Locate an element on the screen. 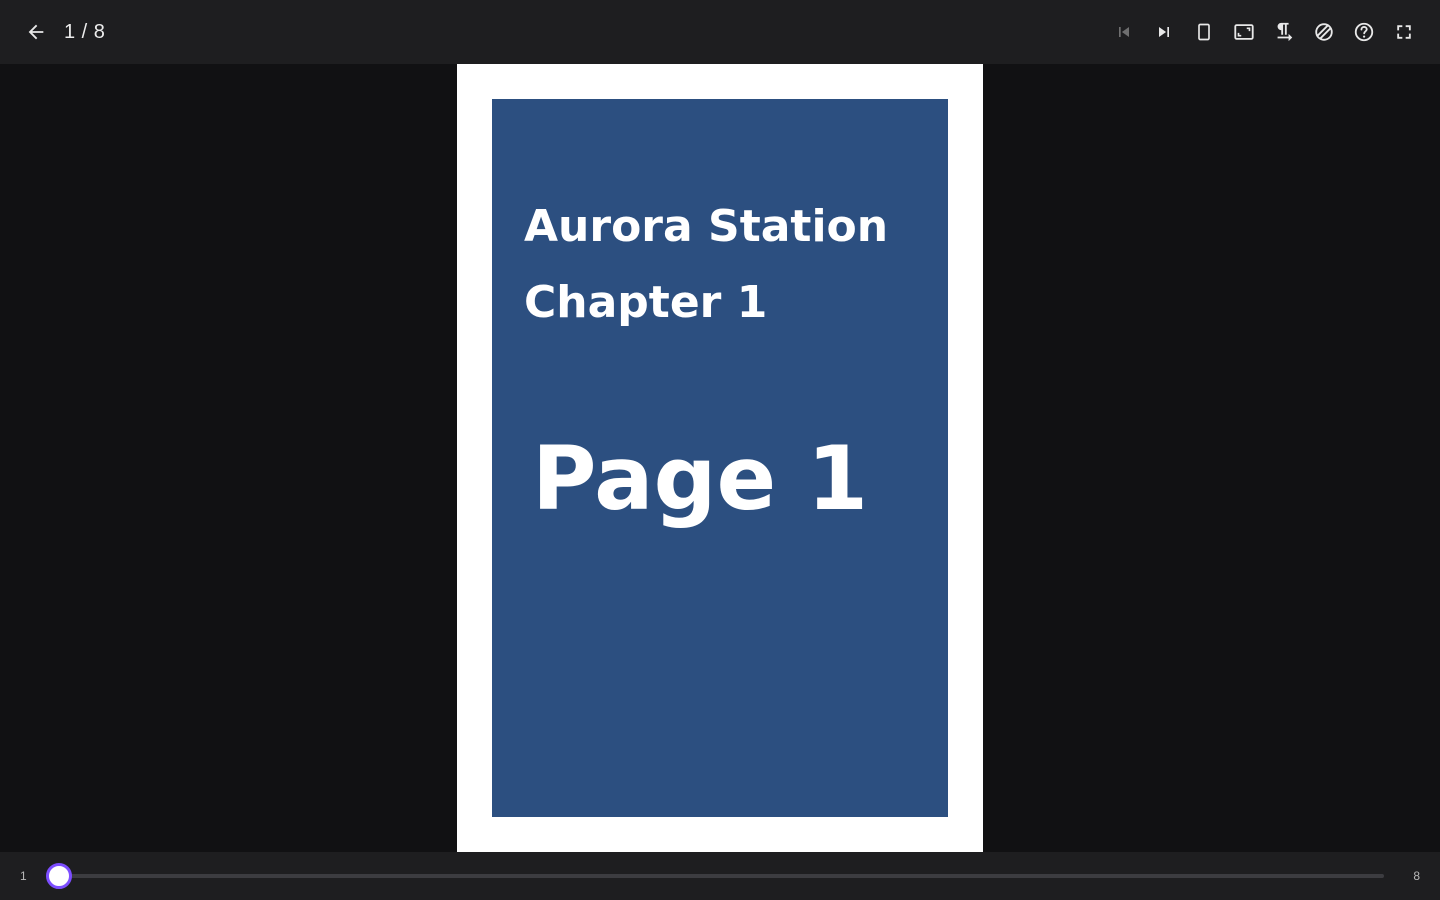  page-indicator: 1 / 8 is located at coordinates (85, 32).